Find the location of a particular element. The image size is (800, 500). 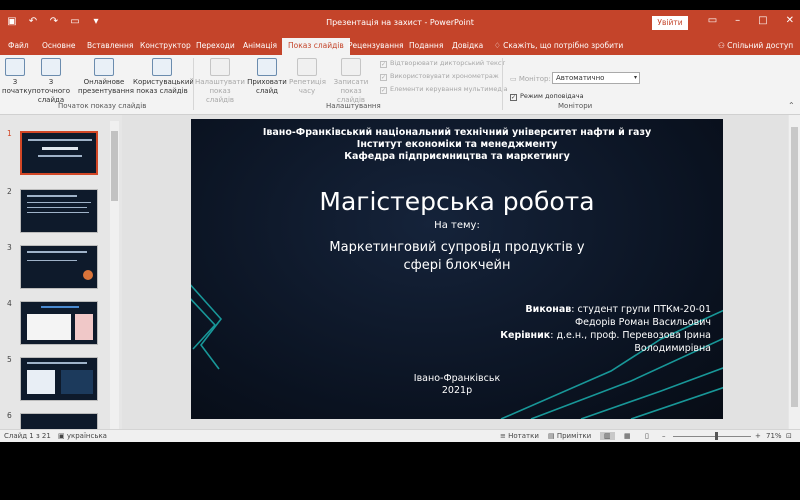

customize-qat-icon: ▾ is located at coordinates (96, 21).